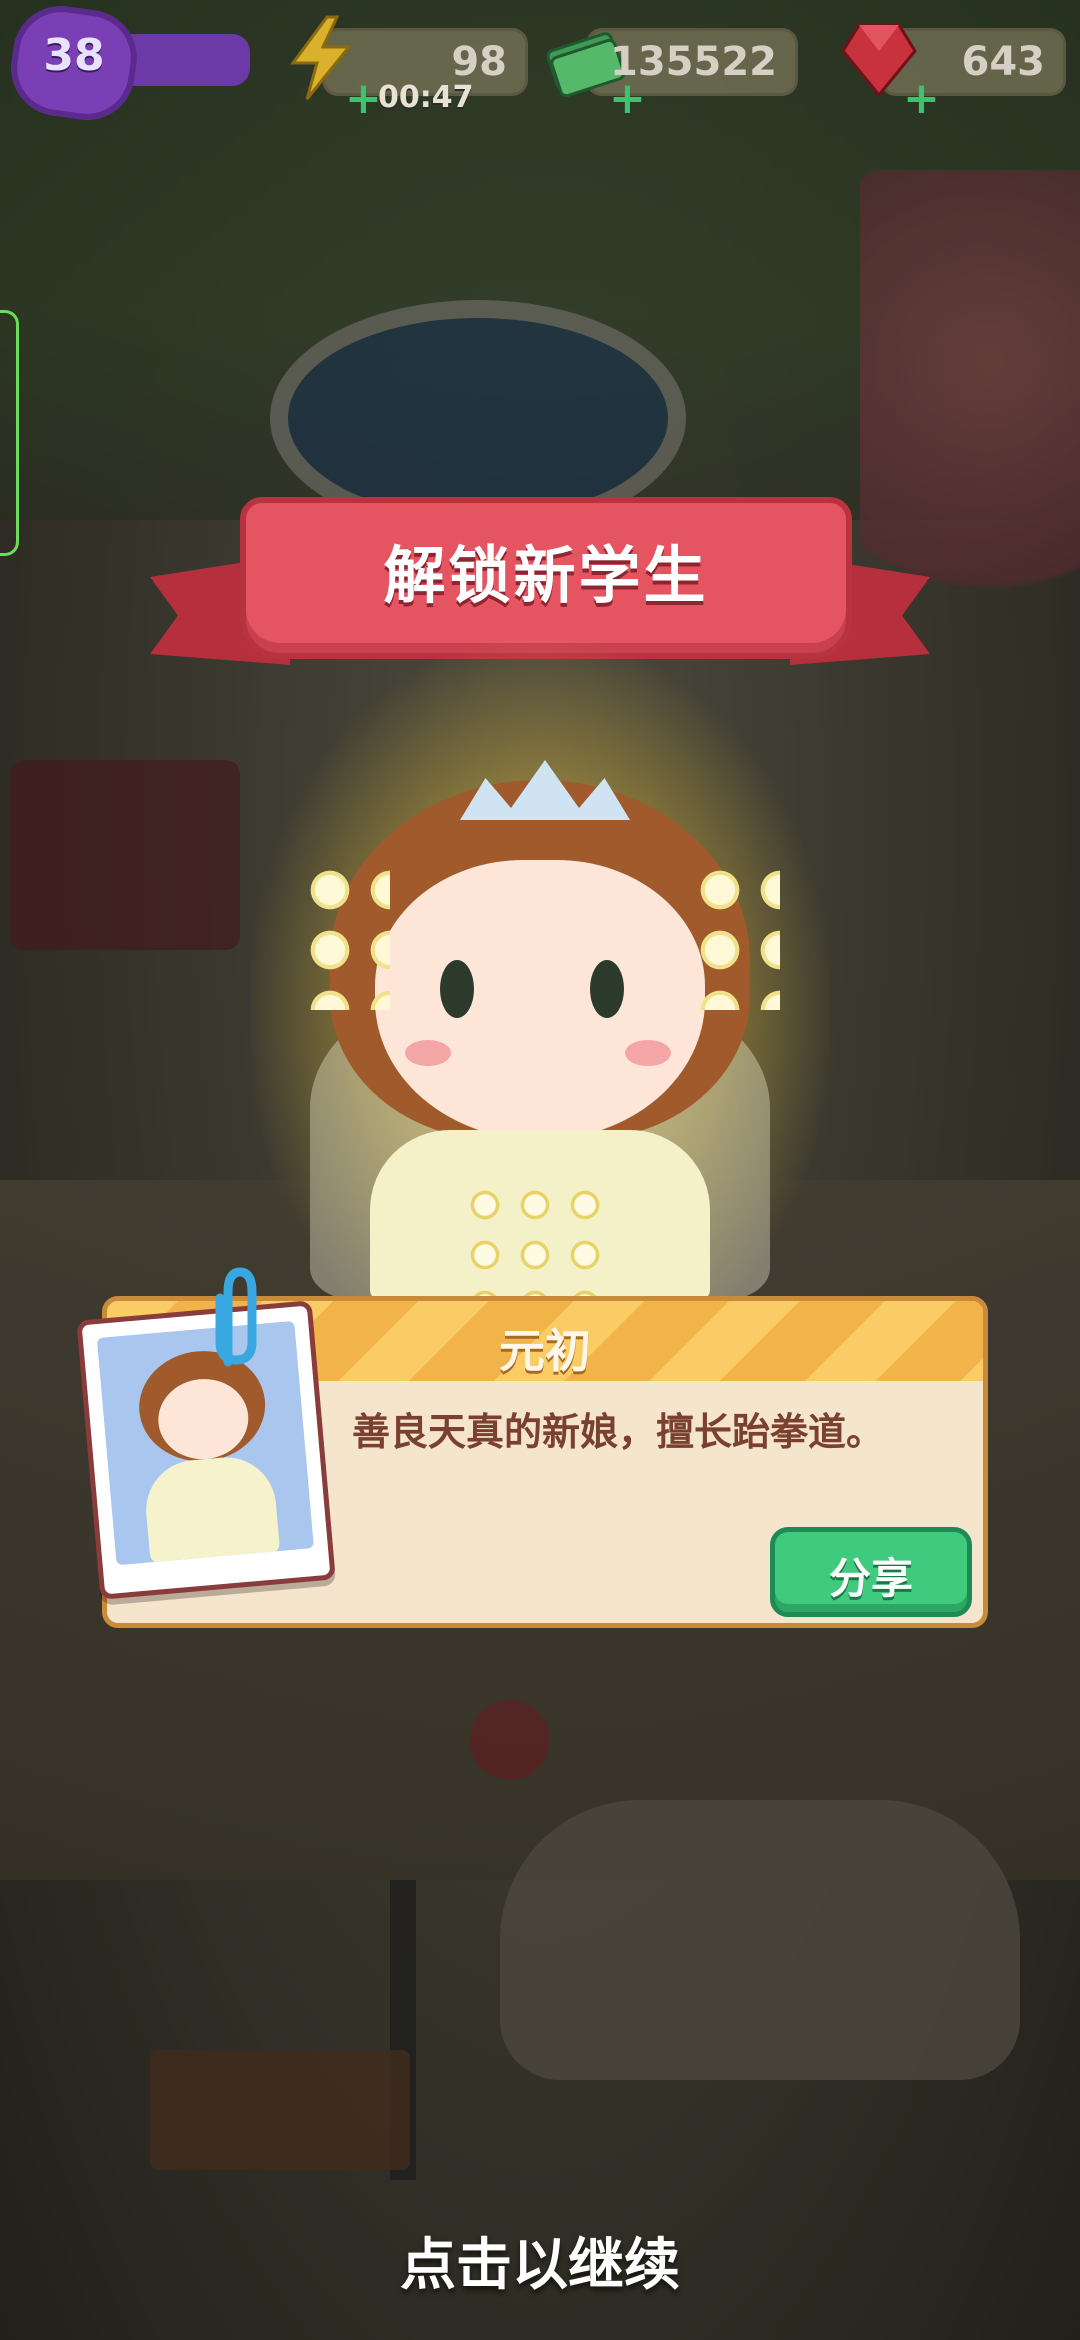 The width and height of the screenshot is (1080, 2340). What do you see at coordinates (870, 1578) in the screenshot?
I see `share-button-label: 分享` at bounding box center [870, 1578].